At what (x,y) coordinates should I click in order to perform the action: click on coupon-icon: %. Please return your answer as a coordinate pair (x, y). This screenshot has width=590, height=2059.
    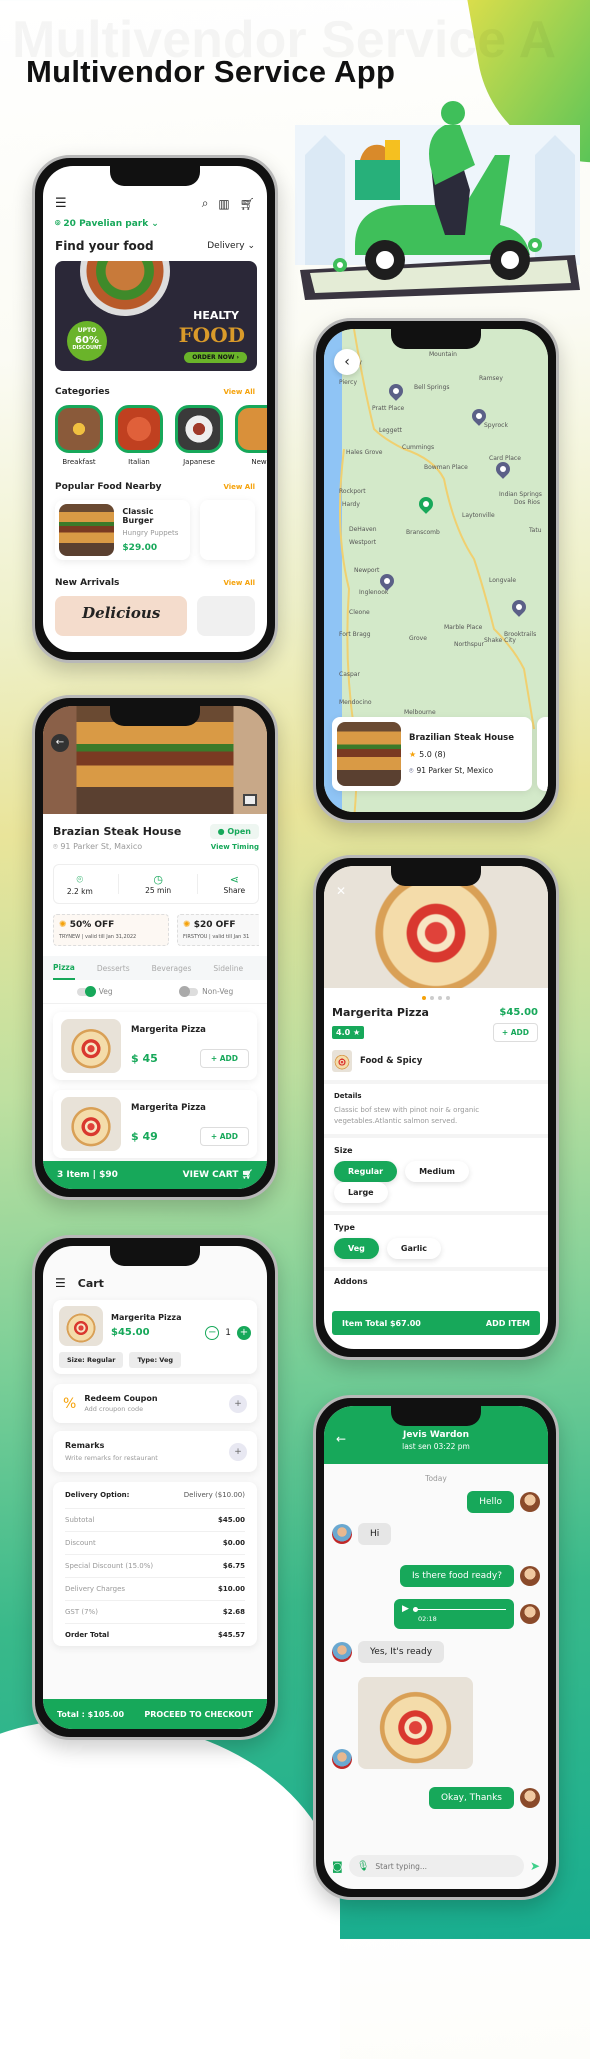
    Looking at the image, I should click on (70, 1403).